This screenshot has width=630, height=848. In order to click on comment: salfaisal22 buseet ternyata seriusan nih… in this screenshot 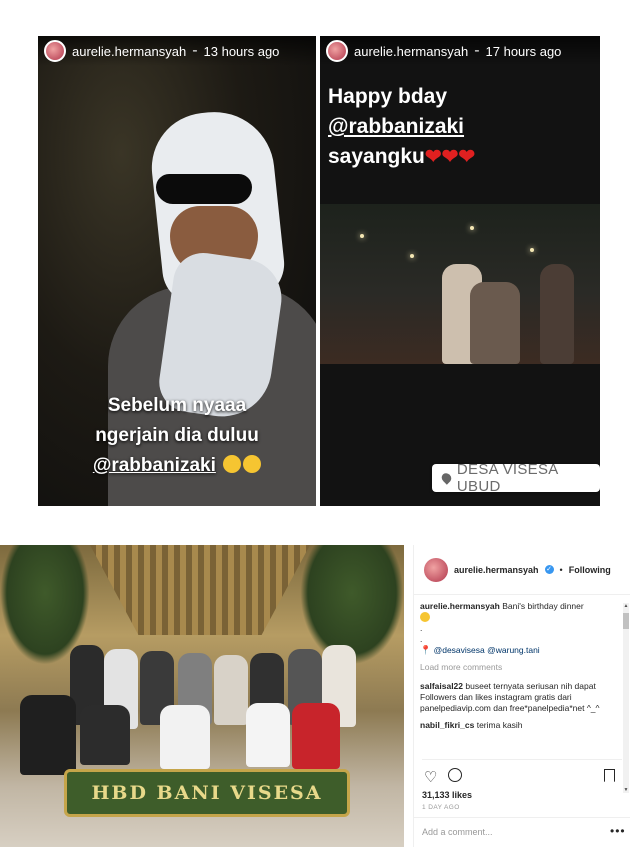, I will do `click(520, 697)`.